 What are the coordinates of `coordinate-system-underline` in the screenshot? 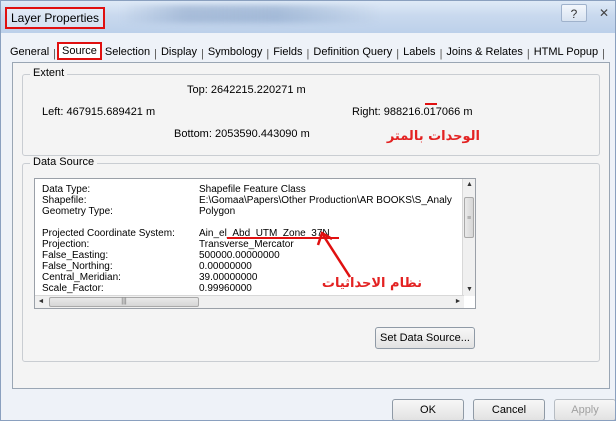 It's located at (283, 238).